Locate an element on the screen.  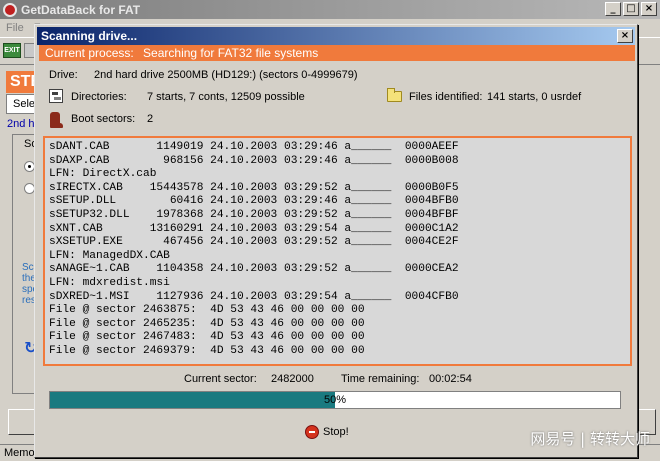
app-icon is located at coordinates (10, 9).